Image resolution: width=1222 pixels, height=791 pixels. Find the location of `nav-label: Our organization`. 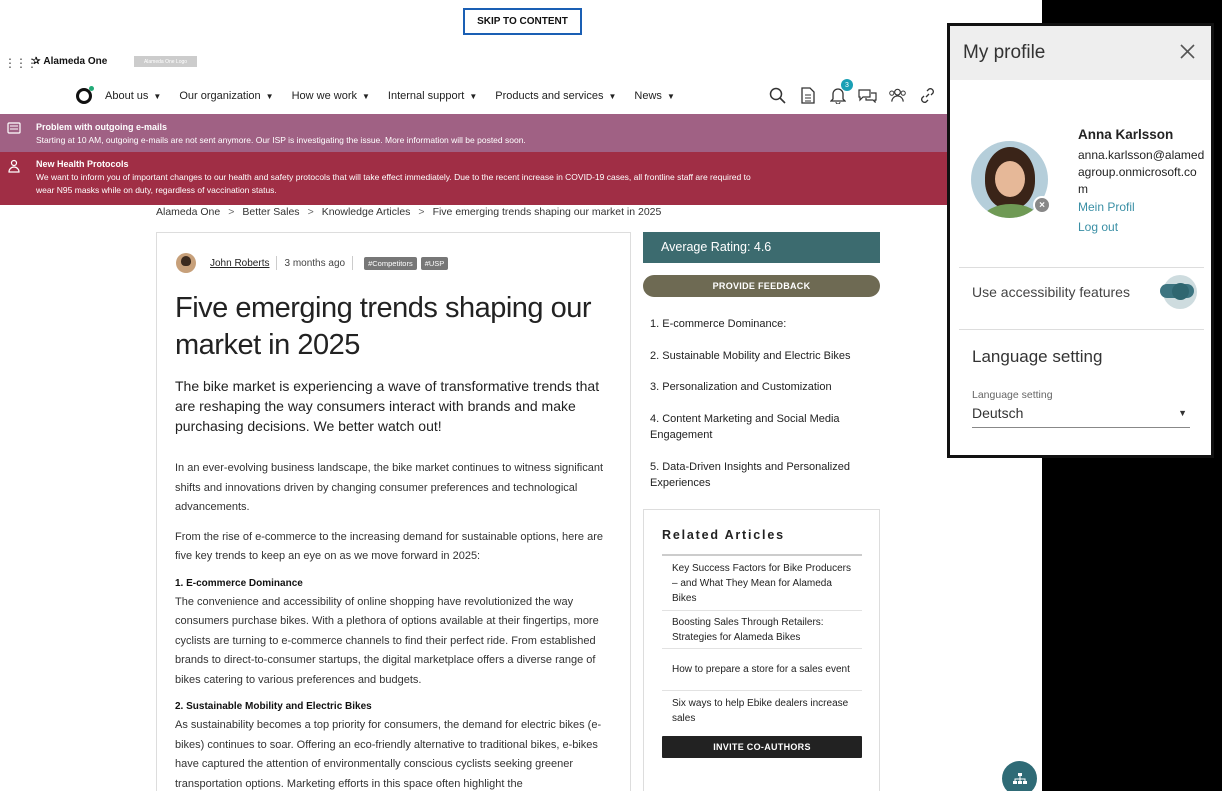

nav-label: Our organization is located at coordinates (220, 96).